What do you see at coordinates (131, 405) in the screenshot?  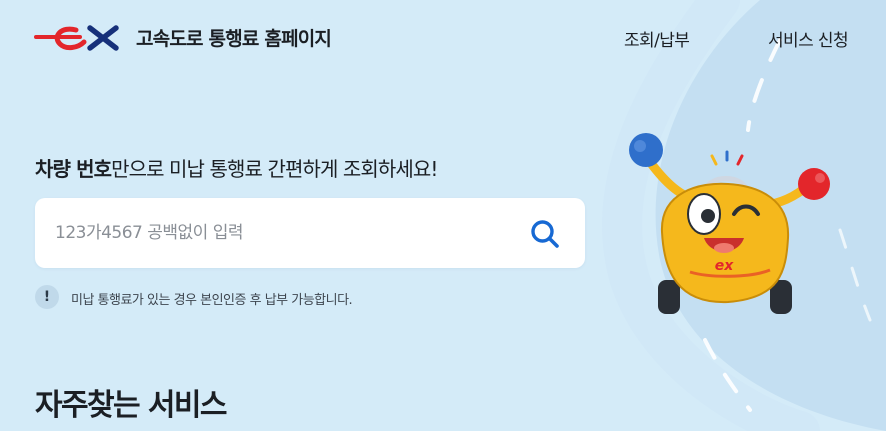 I see `frequent-services-title: 자주찾는 서비스` at bounding box center [131, 405].